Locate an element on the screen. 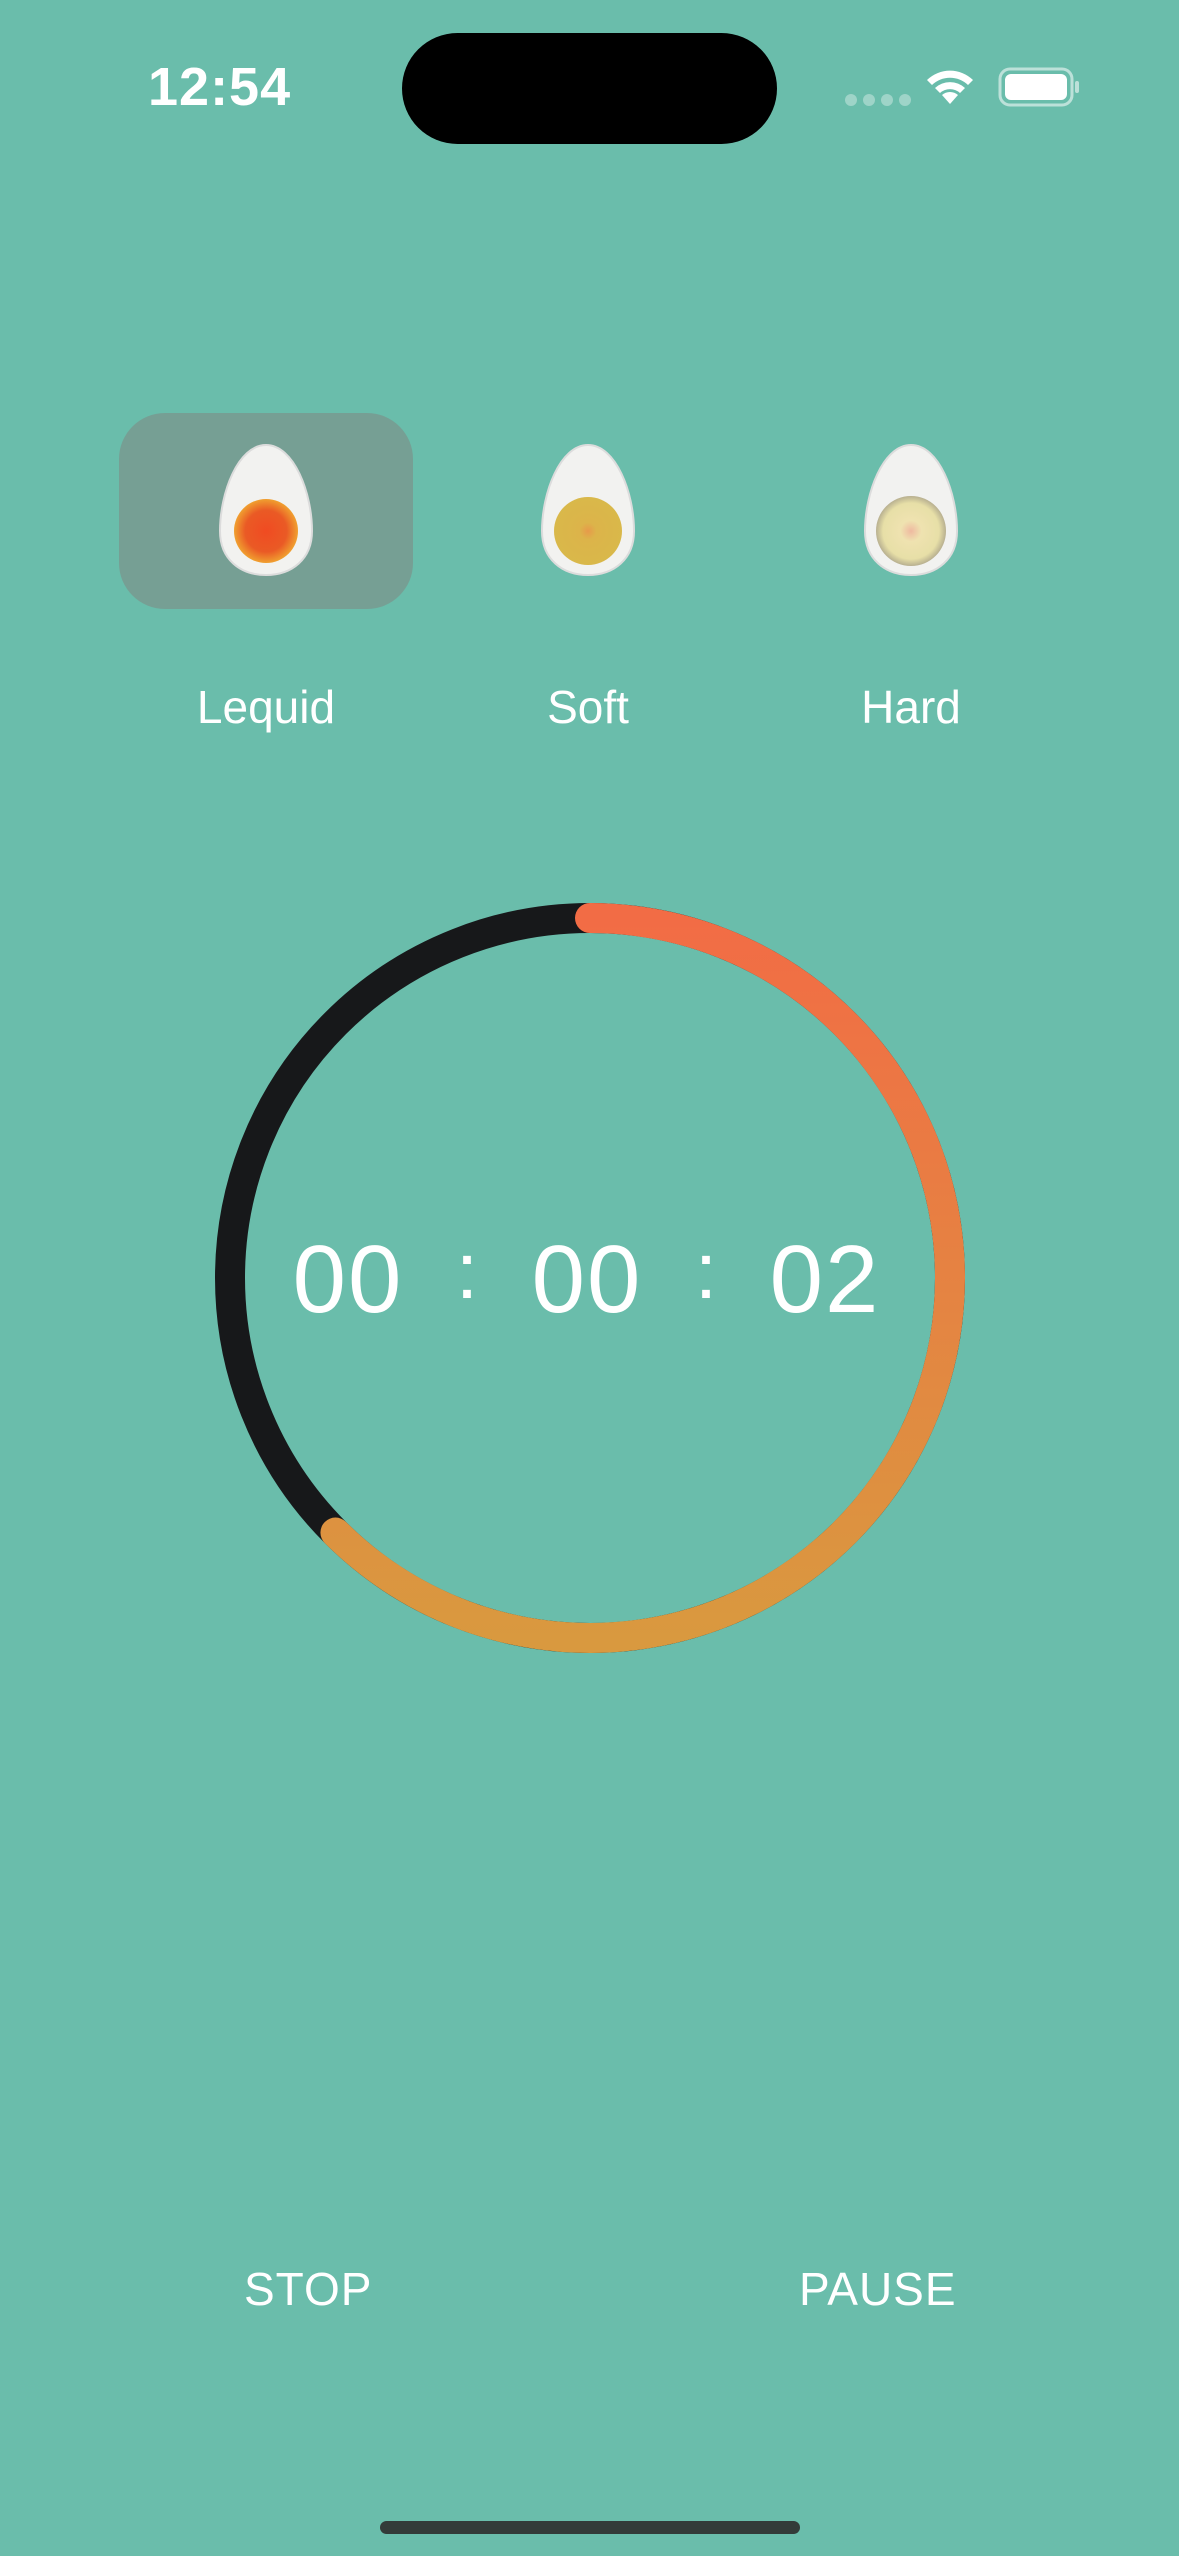 This screenshot has width=1179, height=2556. timer-minutes: 00 is located at coordinates (587, 1279).